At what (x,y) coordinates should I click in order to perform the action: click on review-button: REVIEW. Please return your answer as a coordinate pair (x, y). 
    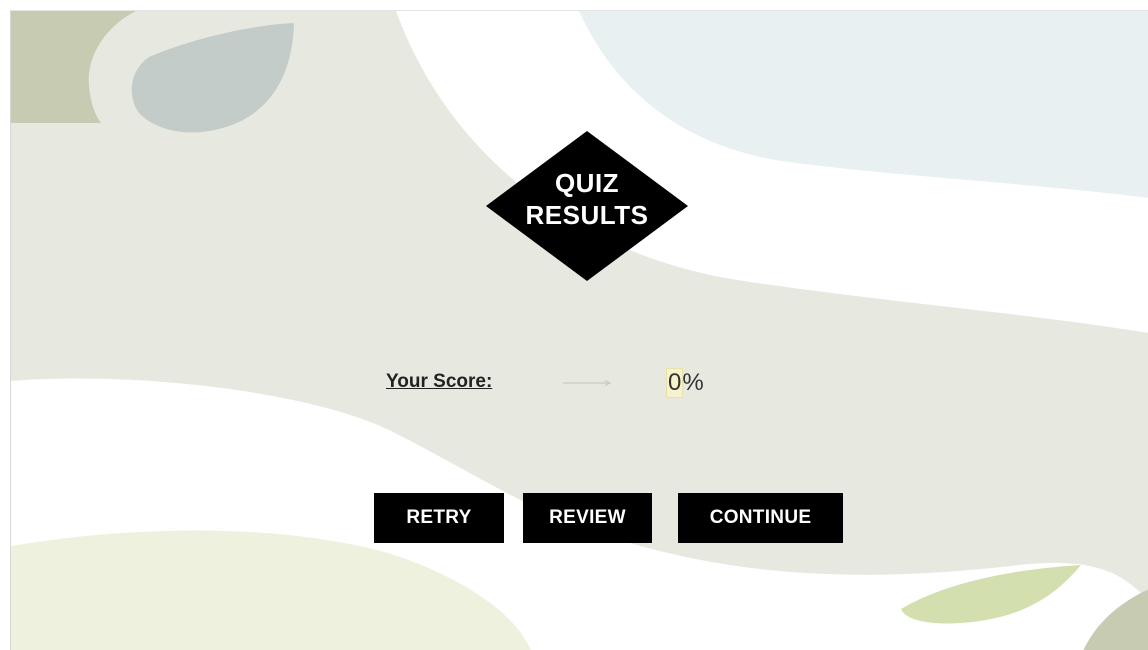
    Looking at the image, I should click on (587, 518).